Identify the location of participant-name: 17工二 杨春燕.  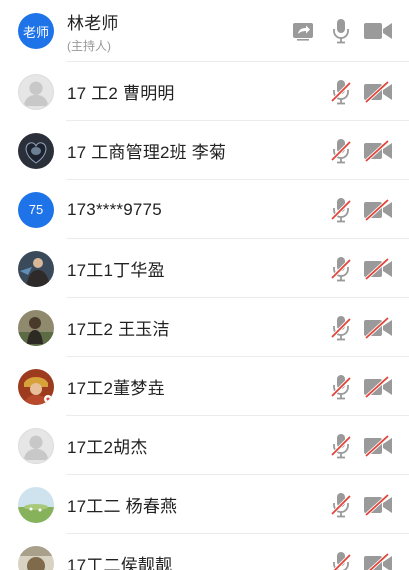
(122, 506).